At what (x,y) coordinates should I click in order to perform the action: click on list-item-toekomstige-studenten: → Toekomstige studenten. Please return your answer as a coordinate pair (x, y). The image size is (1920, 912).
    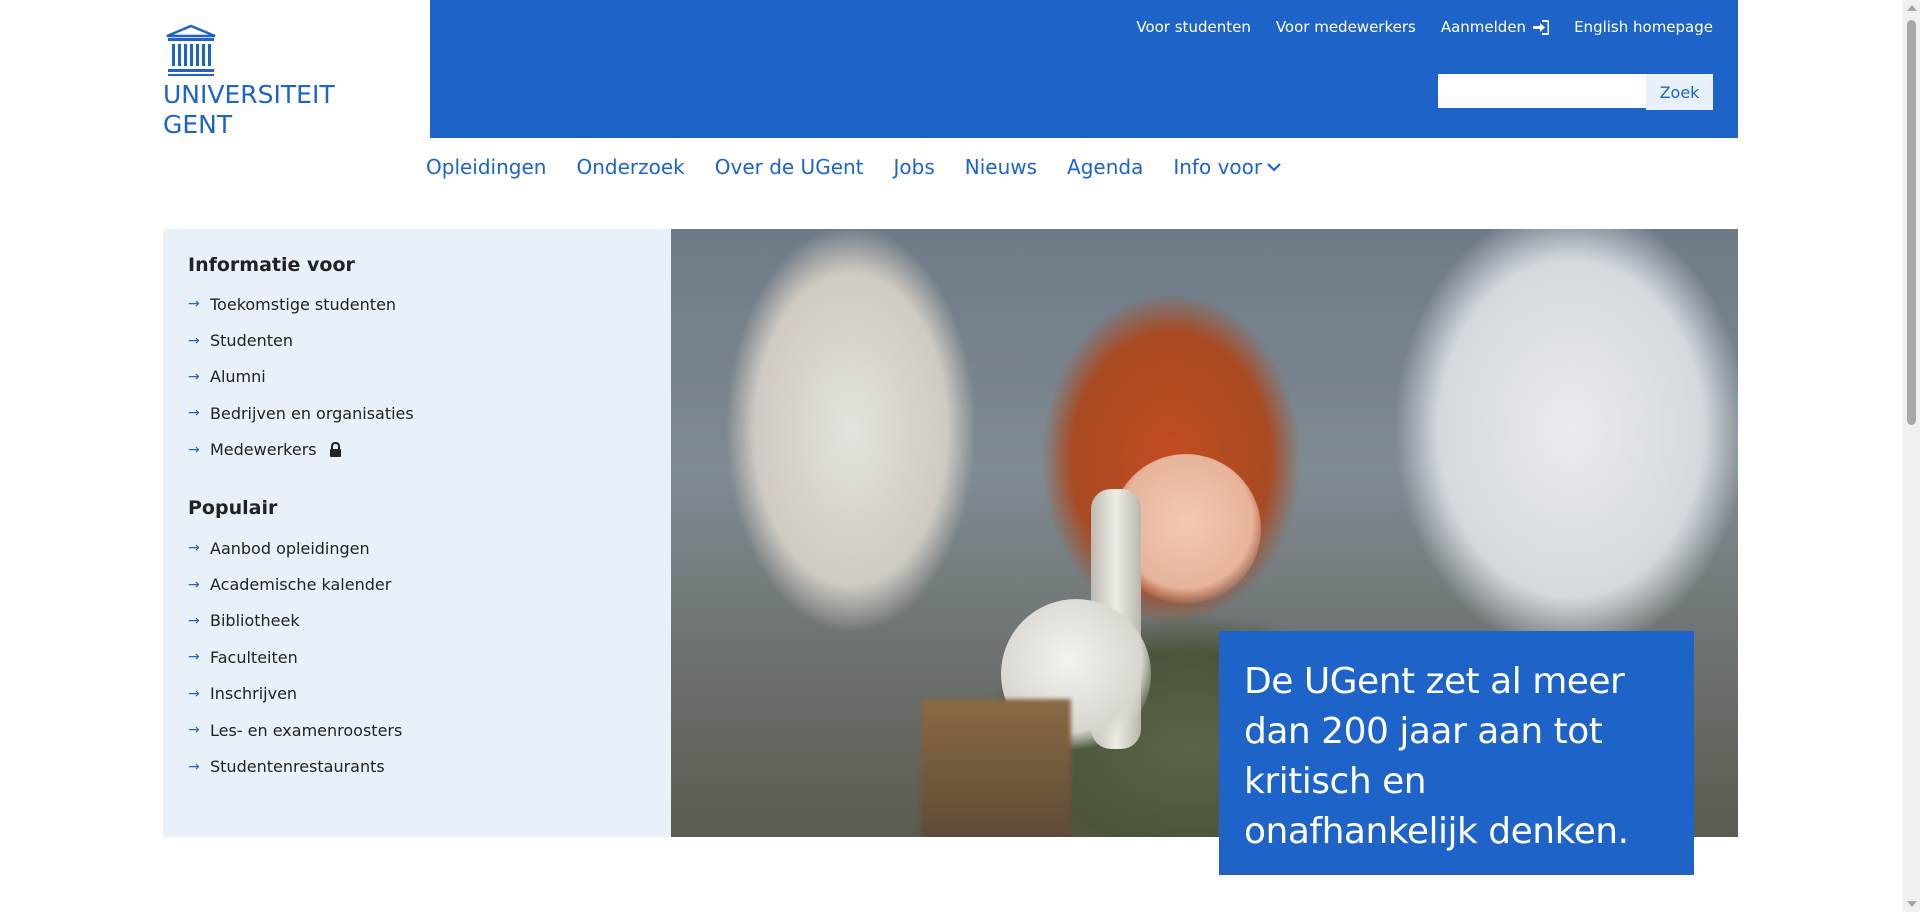
    Looking at the image, I should click on (301, 304).